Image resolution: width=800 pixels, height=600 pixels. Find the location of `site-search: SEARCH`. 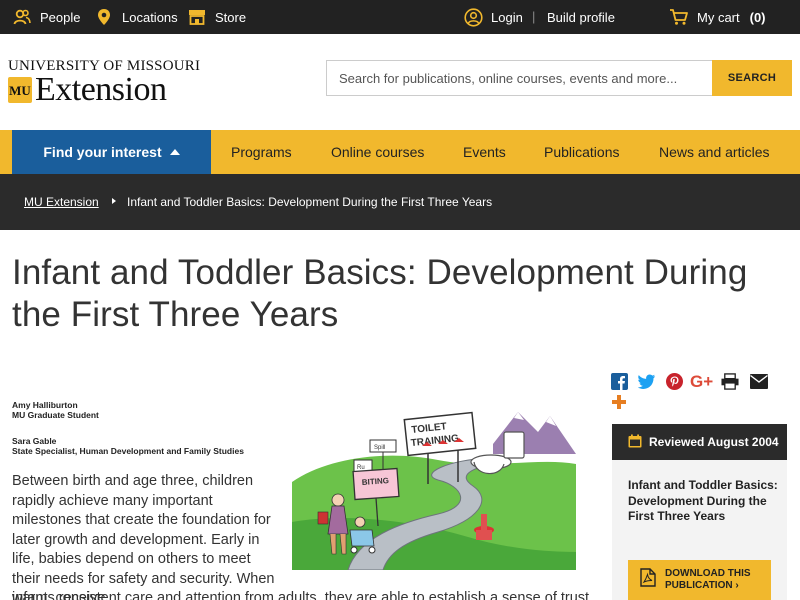

site-search: SEARCH is located at coordinates (559, 78).